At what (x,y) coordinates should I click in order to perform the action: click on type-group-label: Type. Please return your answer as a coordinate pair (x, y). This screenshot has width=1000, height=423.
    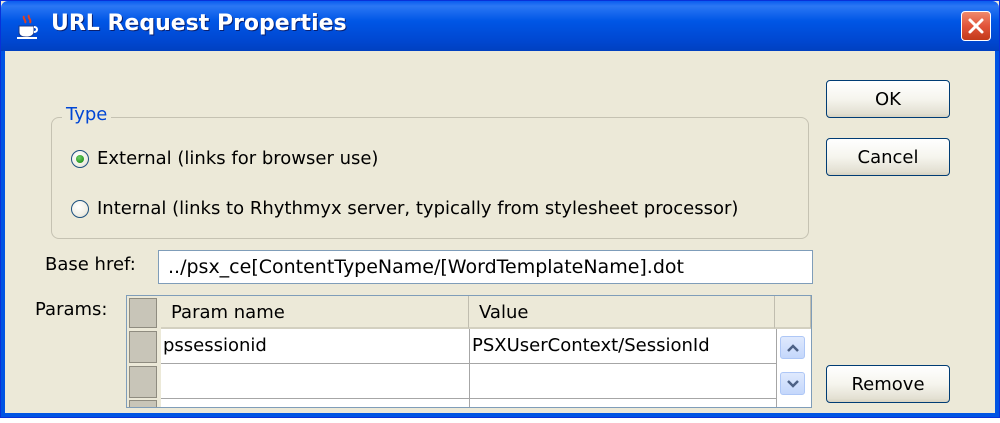
    Looking at the image, I should click on (87, 115).